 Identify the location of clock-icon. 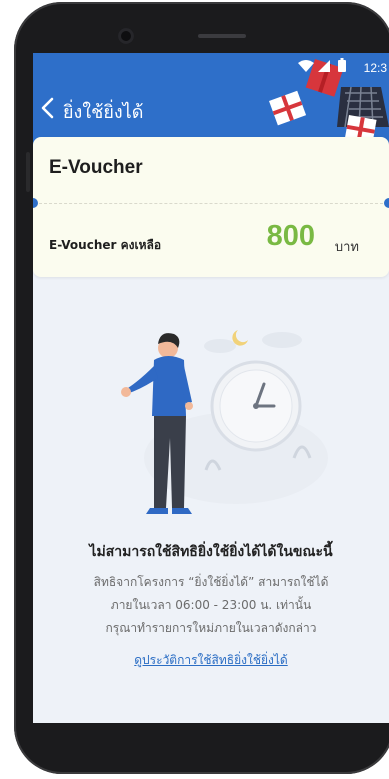
(256, 406).